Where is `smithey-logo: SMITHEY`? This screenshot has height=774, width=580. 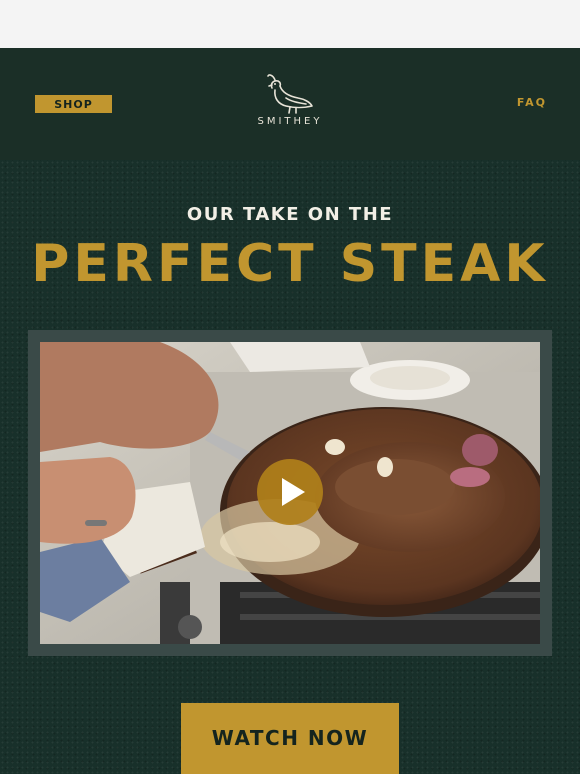
smithey-logo: SMITHEY is located at coordinates (290, 104).